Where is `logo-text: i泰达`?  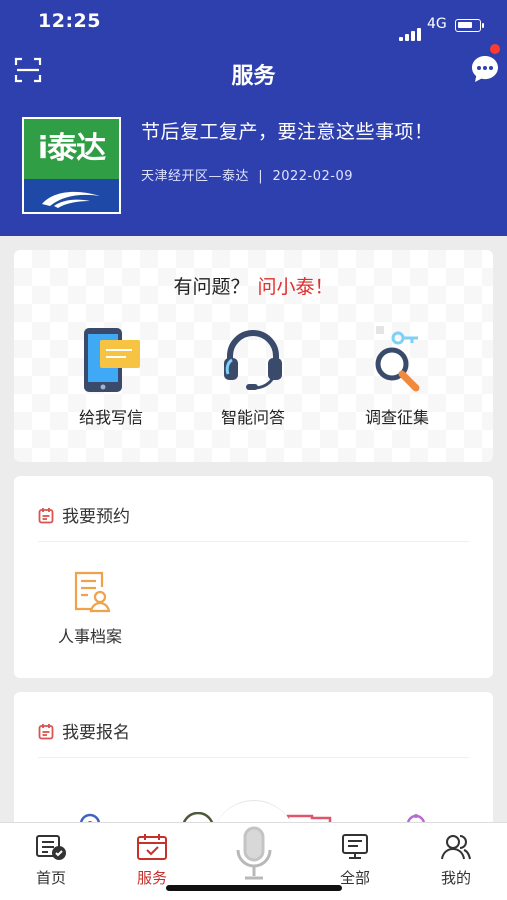
logo-text: i泰达 is located at coordinates (71, 149).